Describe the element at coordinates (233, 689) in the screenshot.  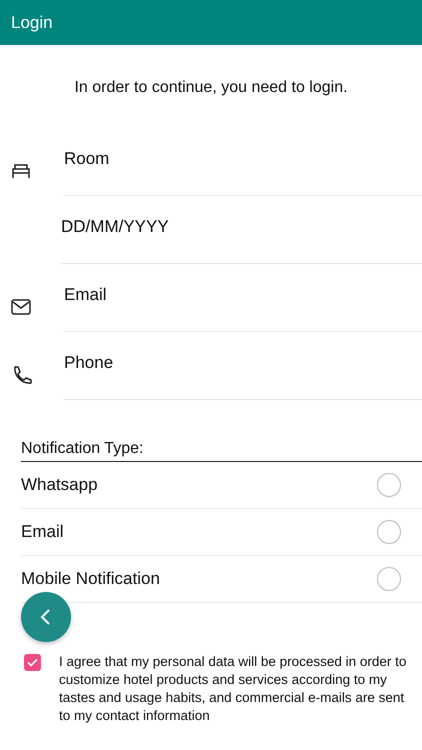
I see `consent-text: I agree that my personal data will be processed in order to customize hotel products and services according to my tastes and usage habits, and commercial e-mails are sent to my contact information` at that location.